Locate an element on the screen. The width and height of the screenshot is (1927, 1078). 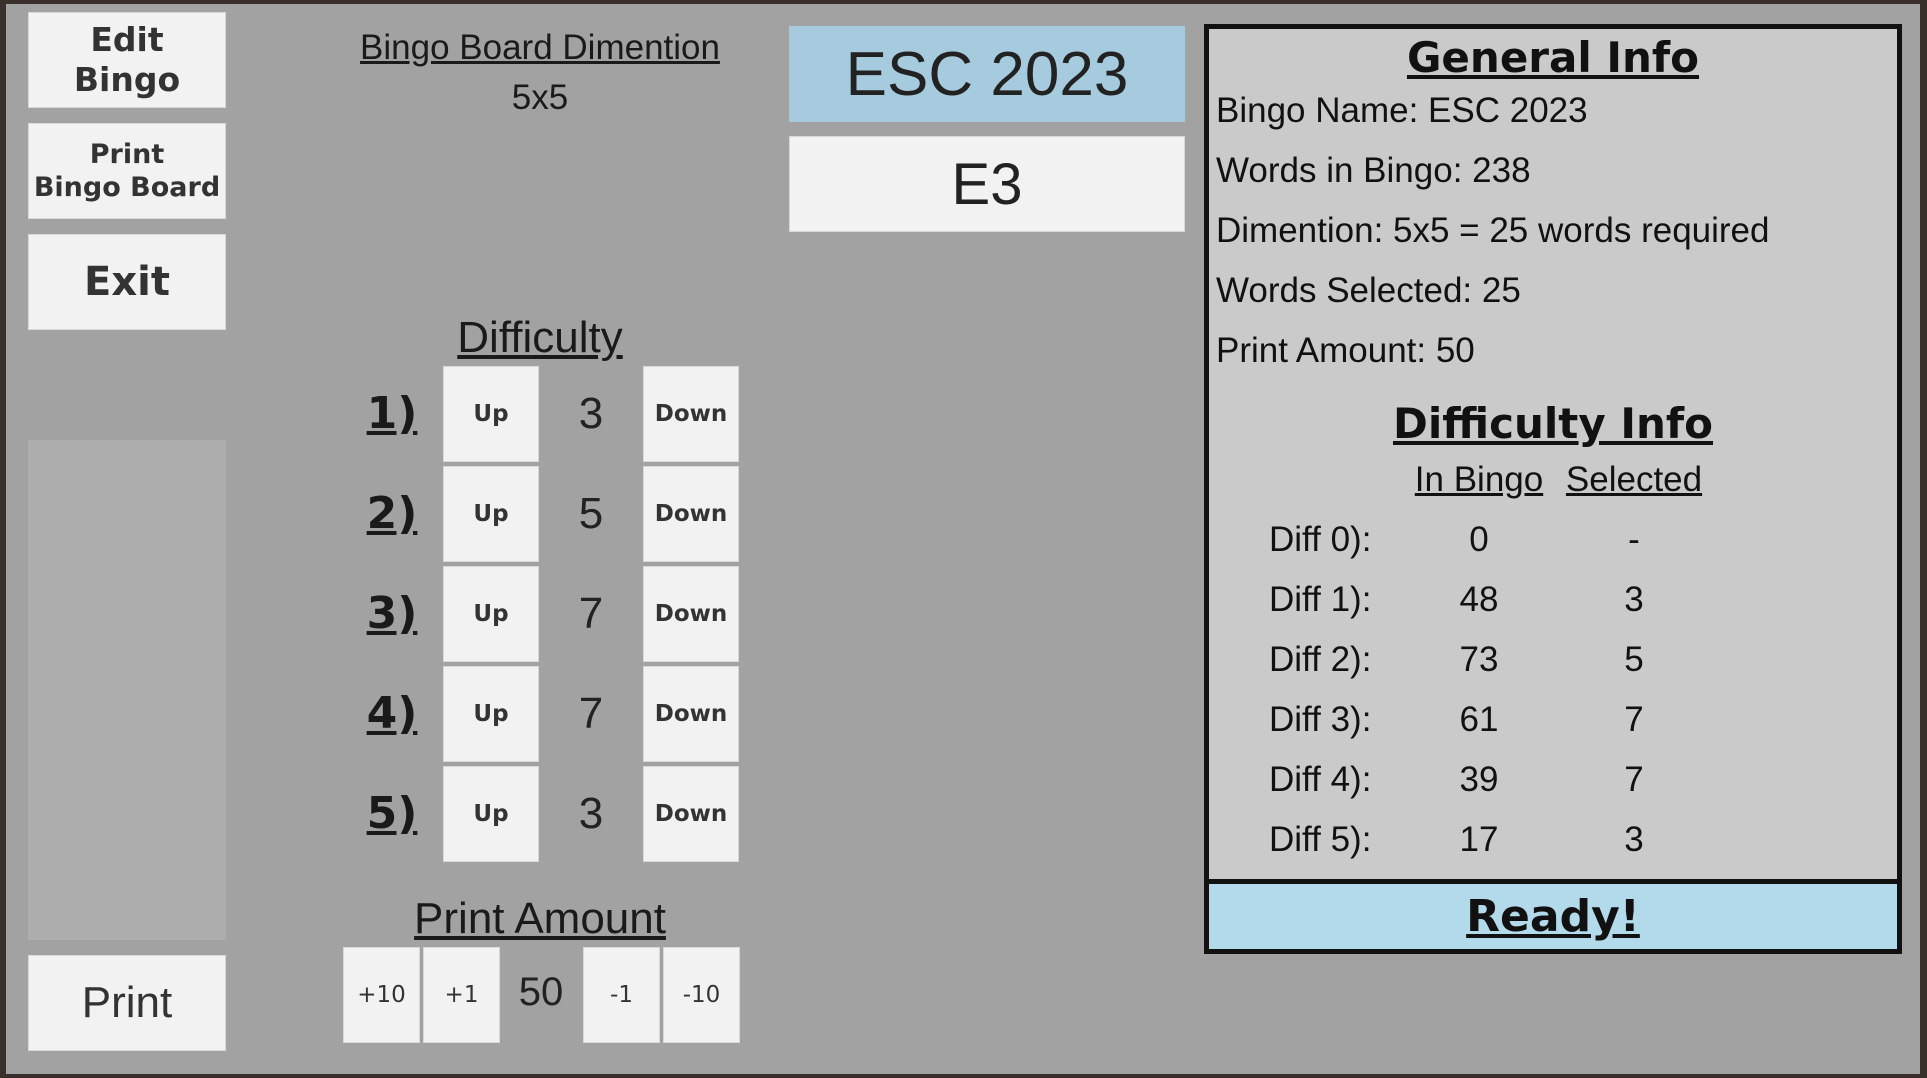
difficulty-4-down-button: Down is located at coordinates (691, 714).